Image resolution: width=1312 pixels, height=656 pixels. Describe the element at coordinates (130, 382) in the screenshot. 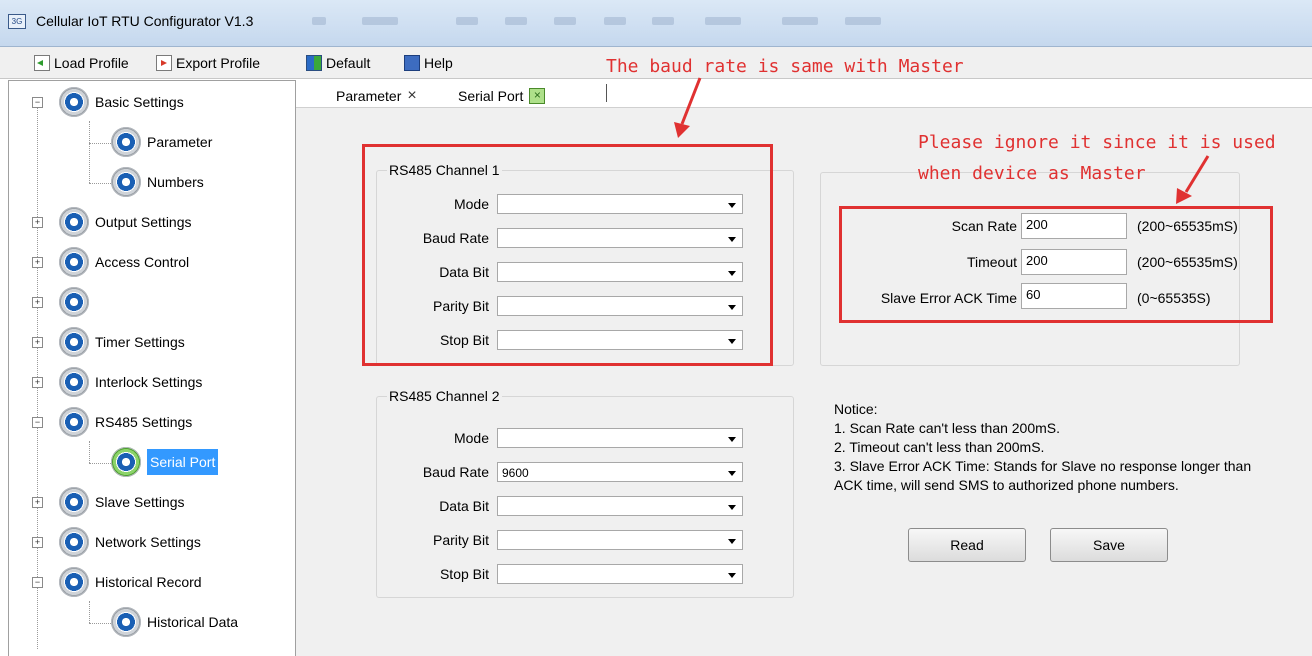

I see `tree-item-interlock-settings: Interlock Settings` at that location.